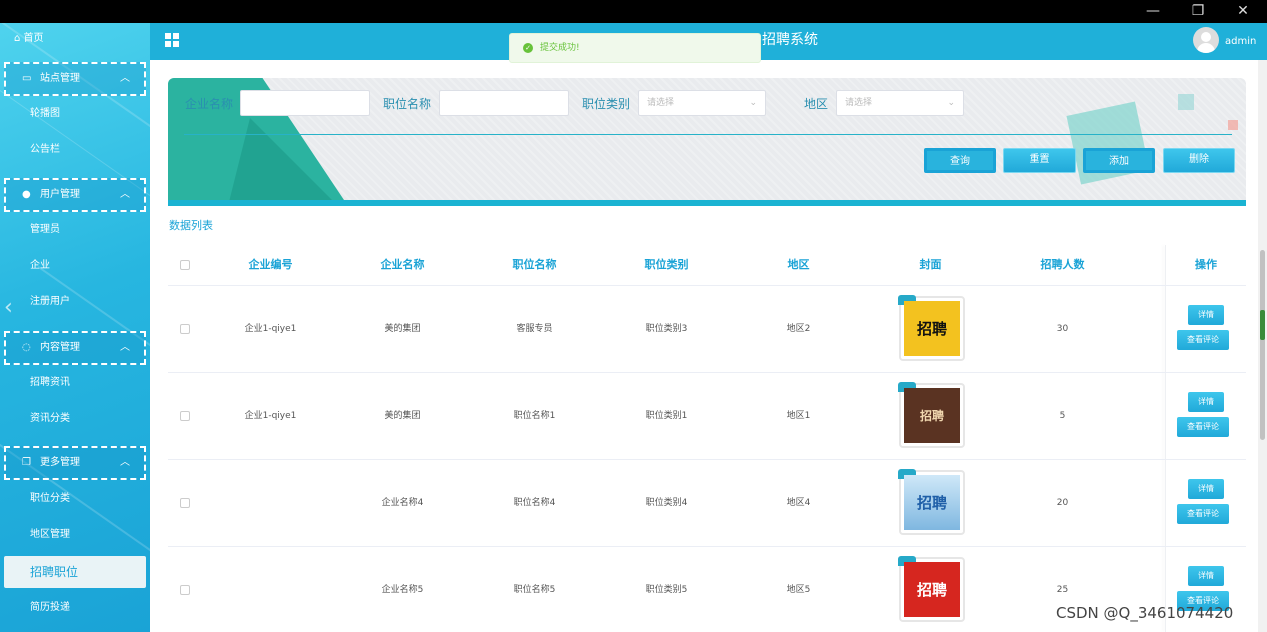  Describe the element at coordinates (75, 535) in the screenshot. I see `sidebar-item-region: 地区管理` at that location.